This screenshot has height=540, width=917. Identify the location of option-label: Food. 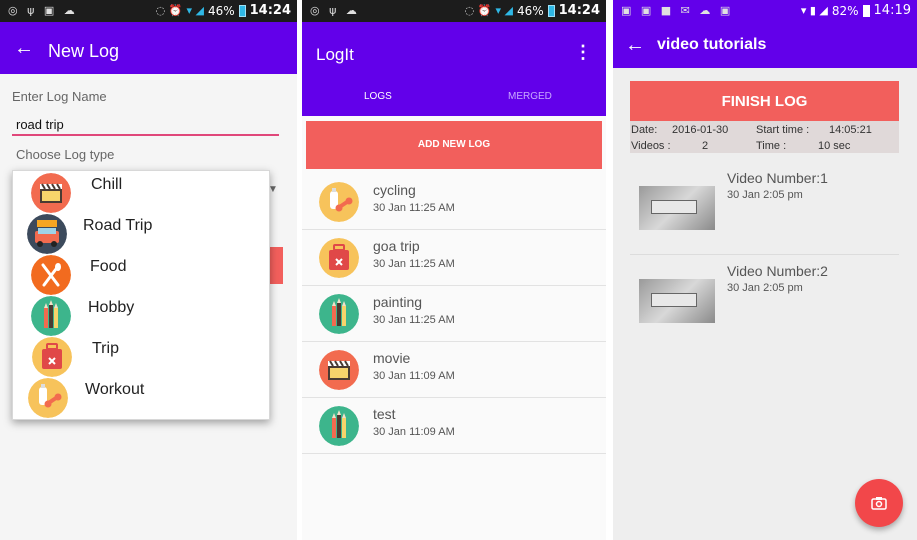
(108, 266).